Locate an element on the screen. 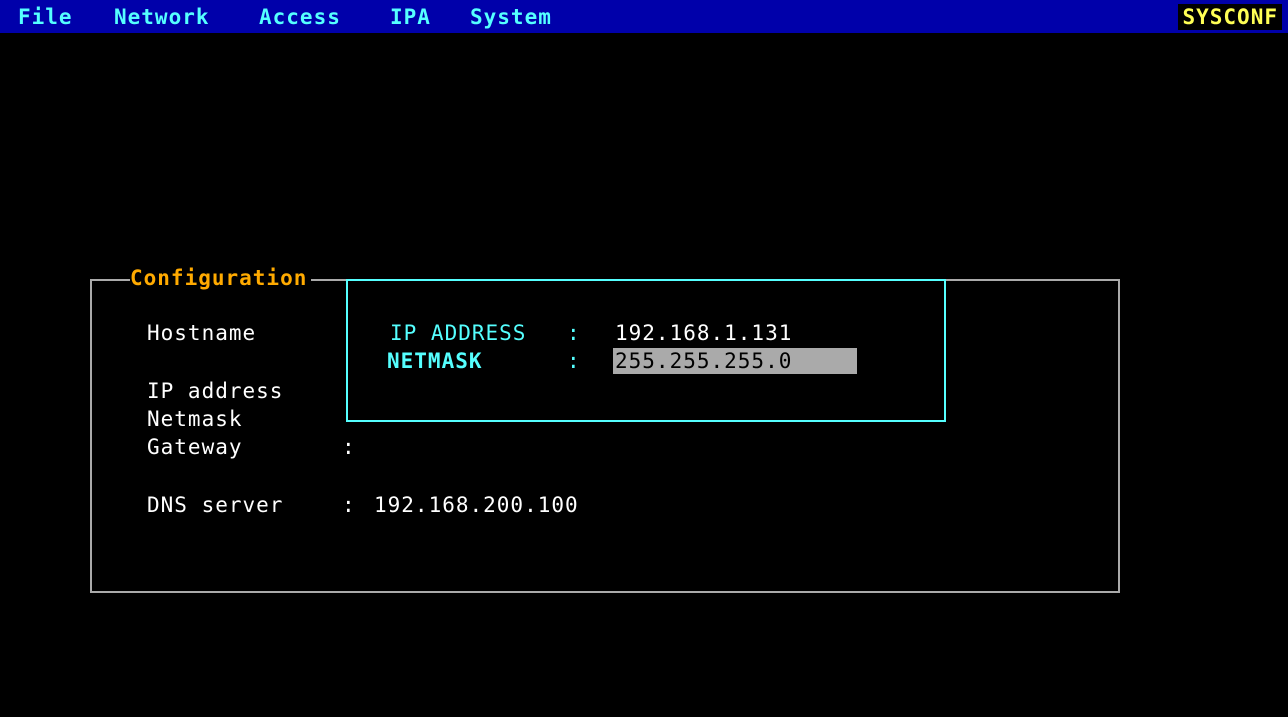 The image size is (1288, 717). menu-bar: File Network Access IPA System SYSCONF is located at coordinates (644, 16).